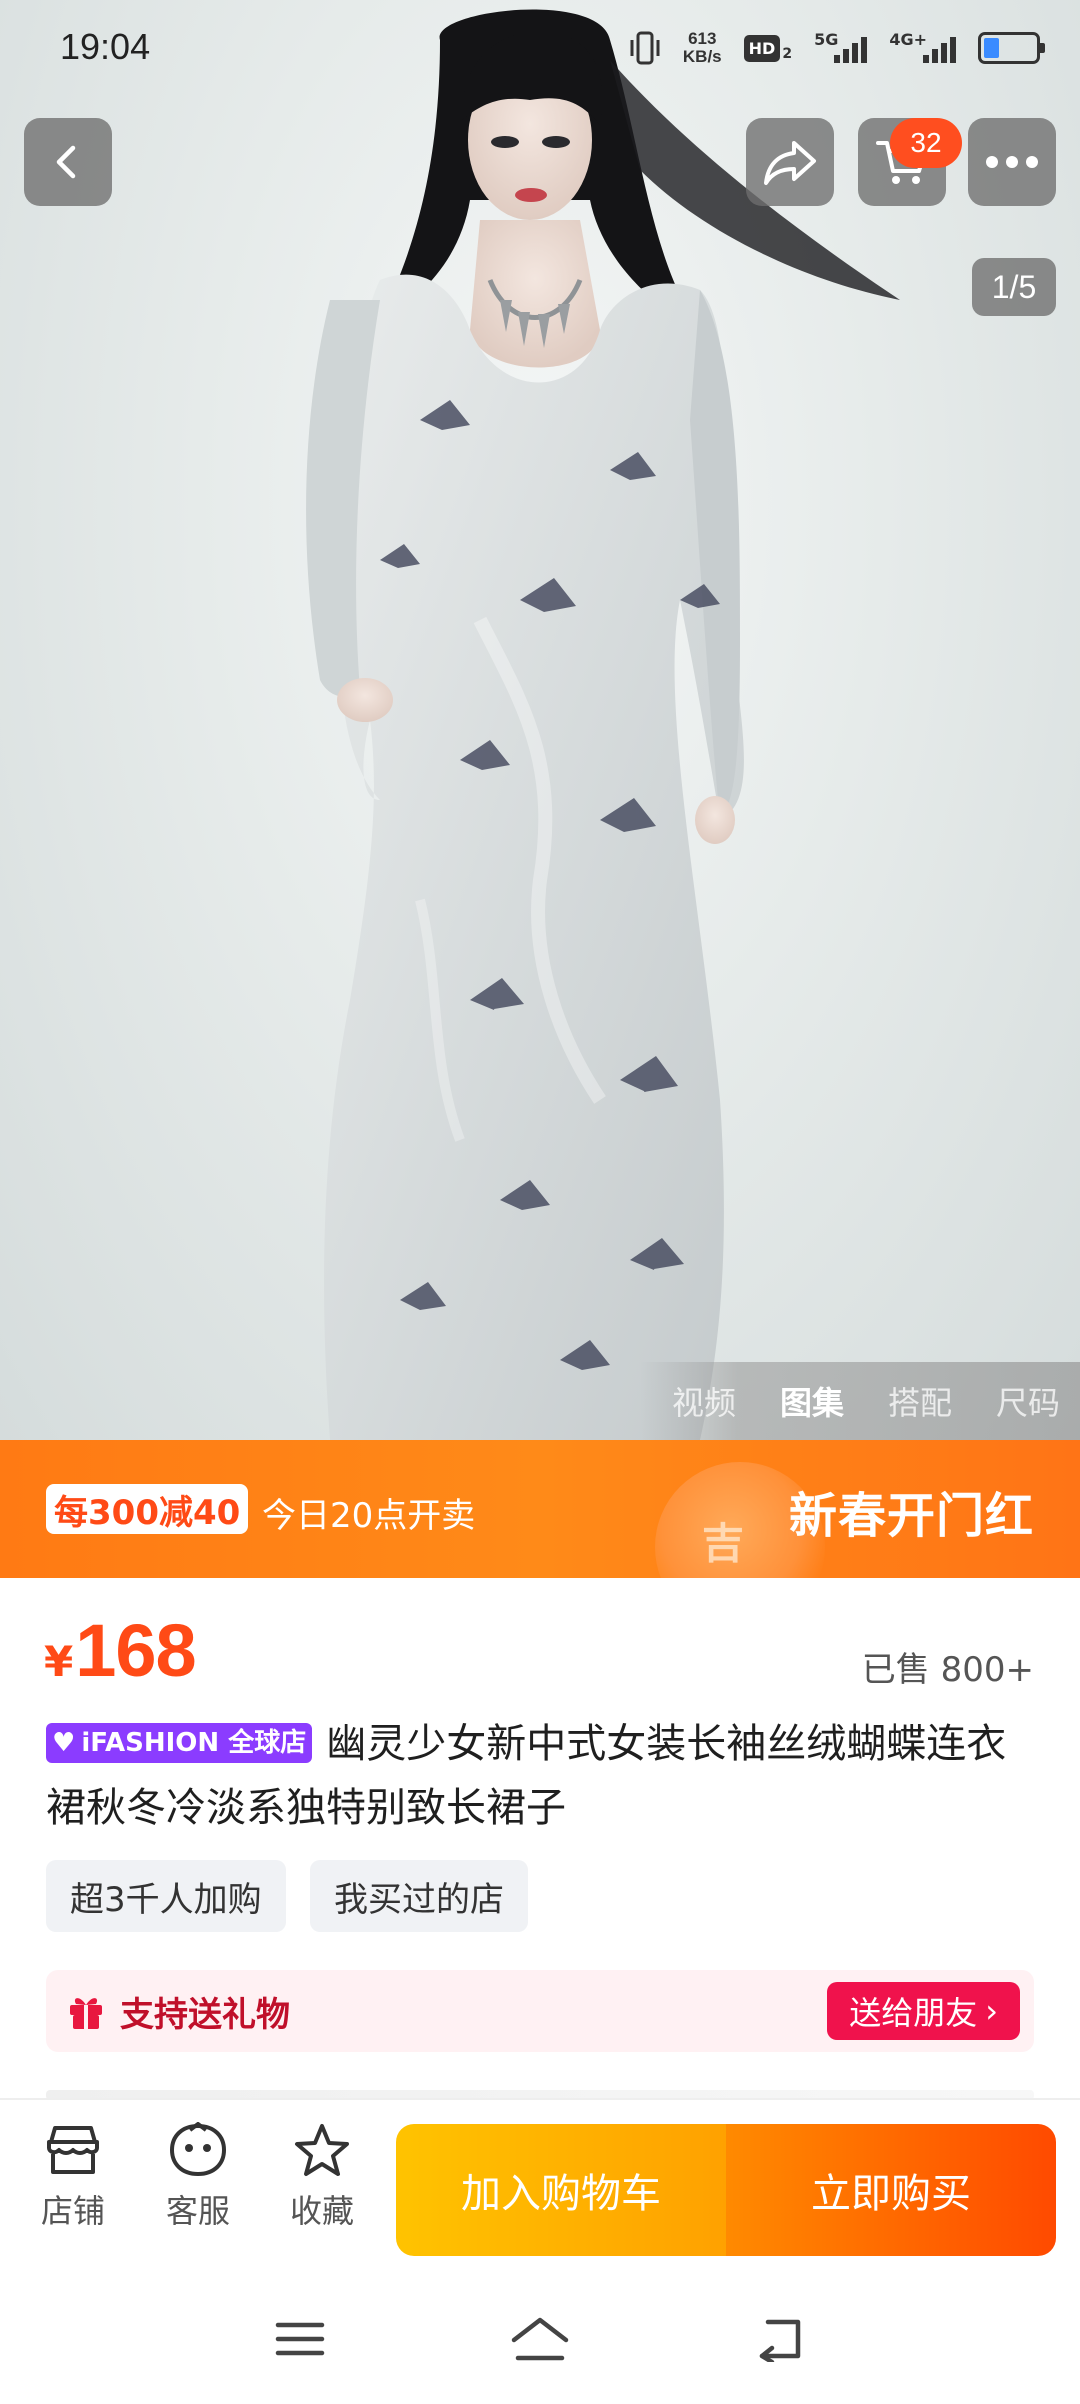  I want to click on promo-title: 新春开门红, so click(911, 1516).